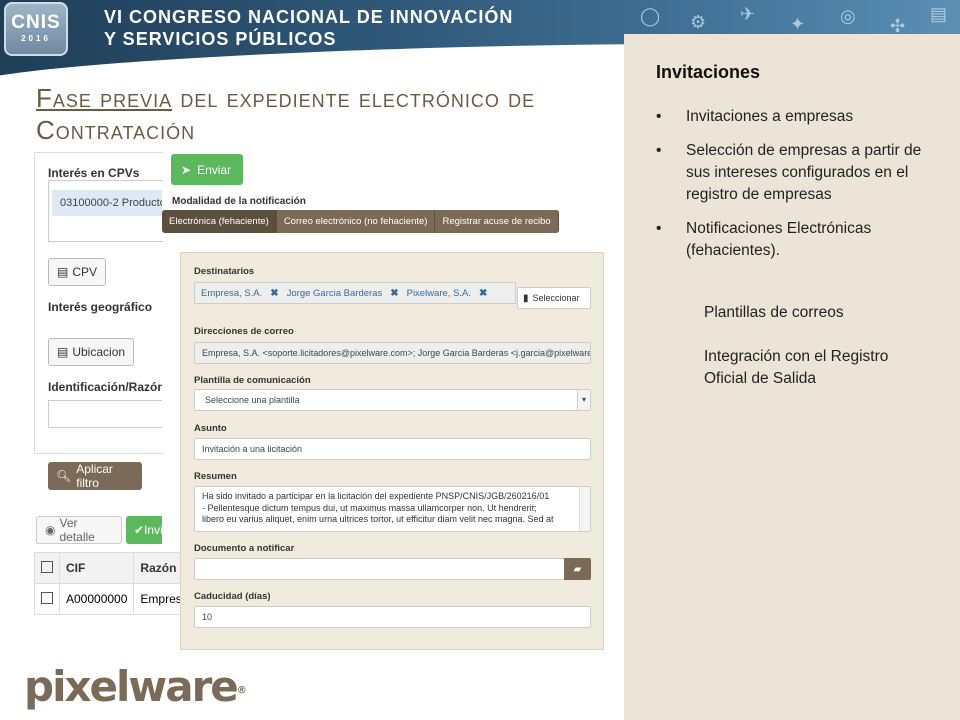 The image size is (960, 720). What do you see at coordinates (583, 400) in the screenshot?
I see `chevron-down-icon: ▾` at bounding box center [583, 400].